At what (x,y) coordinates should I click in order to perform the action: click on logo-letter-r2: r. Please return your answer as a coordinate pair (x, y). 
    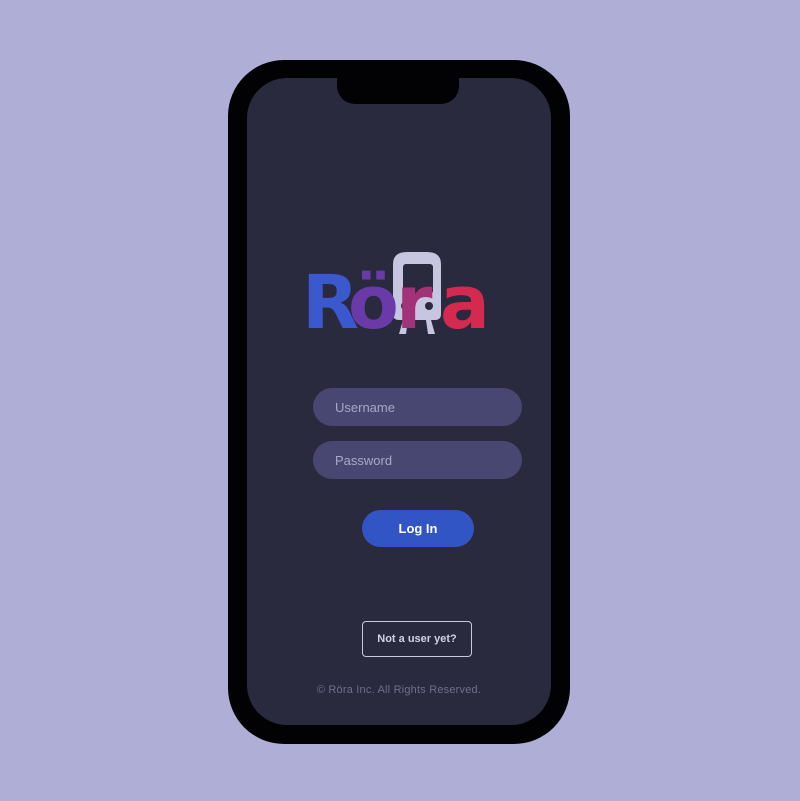
    Looking at the image, I should click on (414, 299).